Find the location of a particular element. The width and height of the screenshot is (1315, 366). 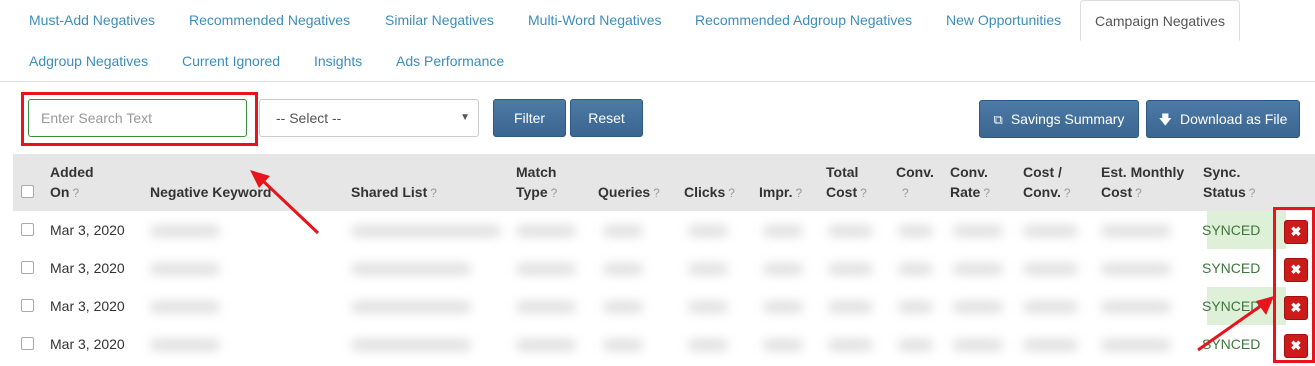

external-link-icon: ⧉ is located at coordinates (998, 119).